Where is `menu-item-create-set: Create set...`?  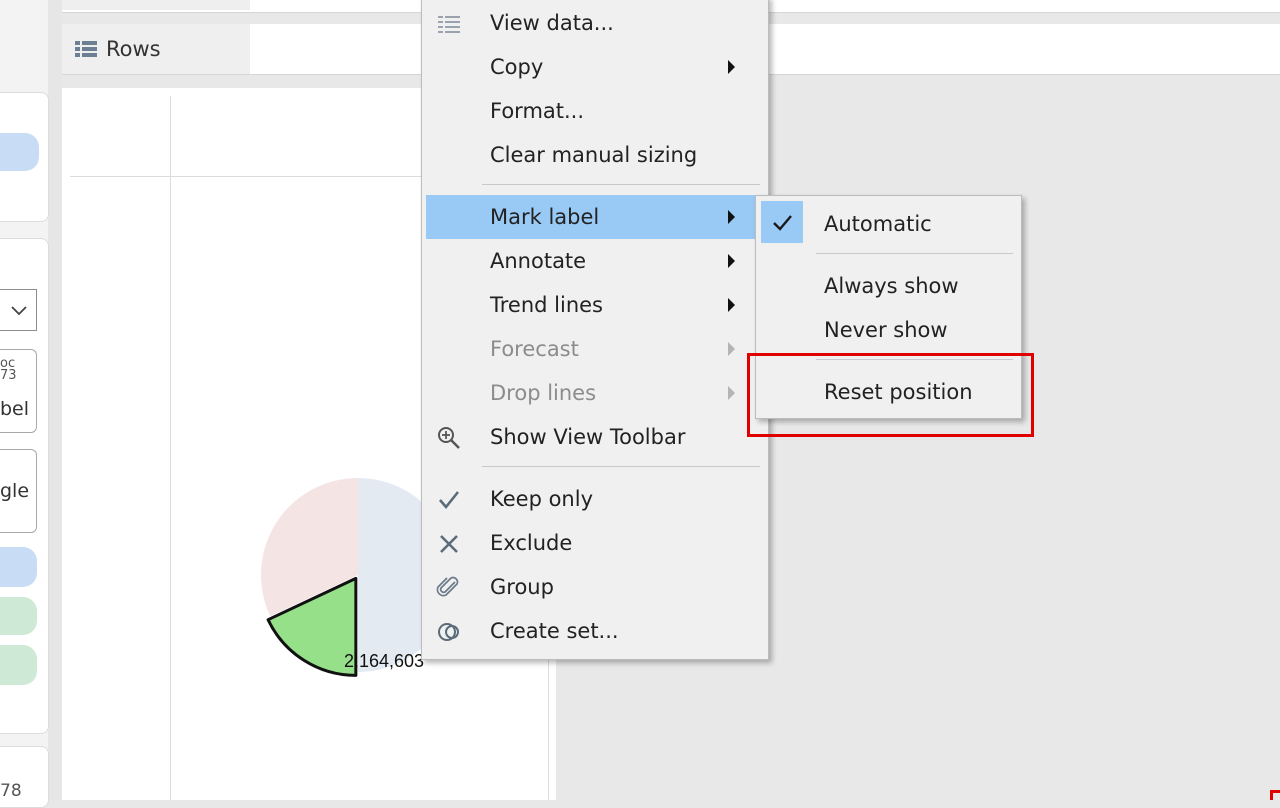
menu-item-create-set: Create set... is located at coordinates (595, 631).